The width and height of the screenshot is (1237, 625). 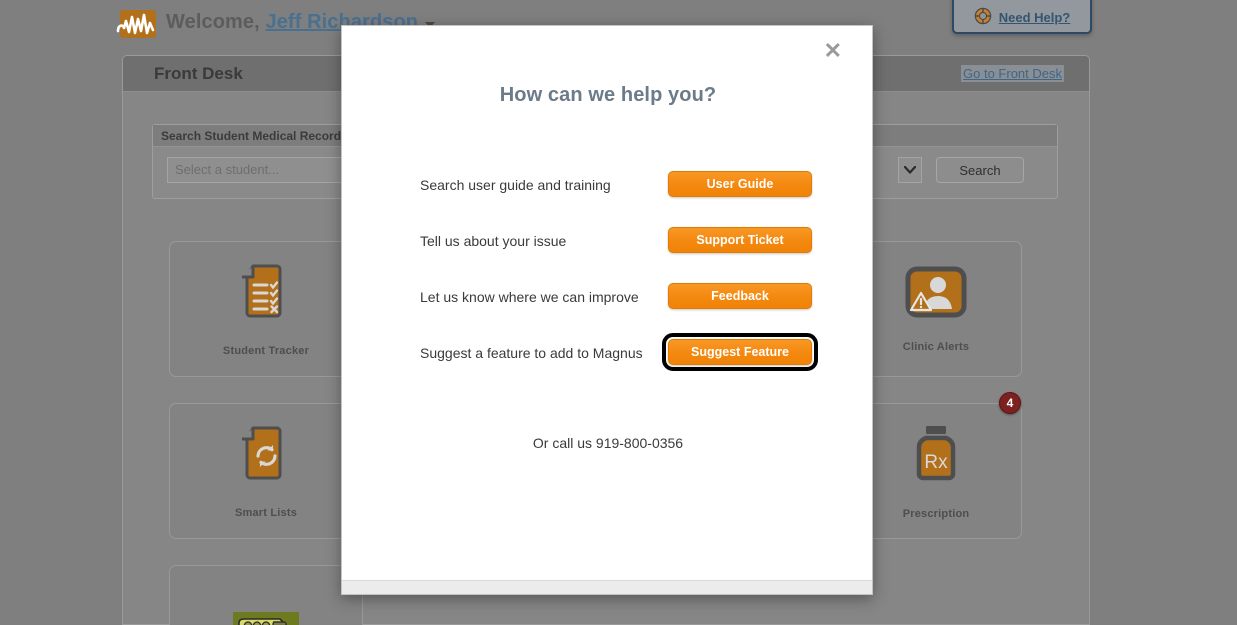 I want to click on prescription-count-badge: 4, so click(x=1010, y=403).